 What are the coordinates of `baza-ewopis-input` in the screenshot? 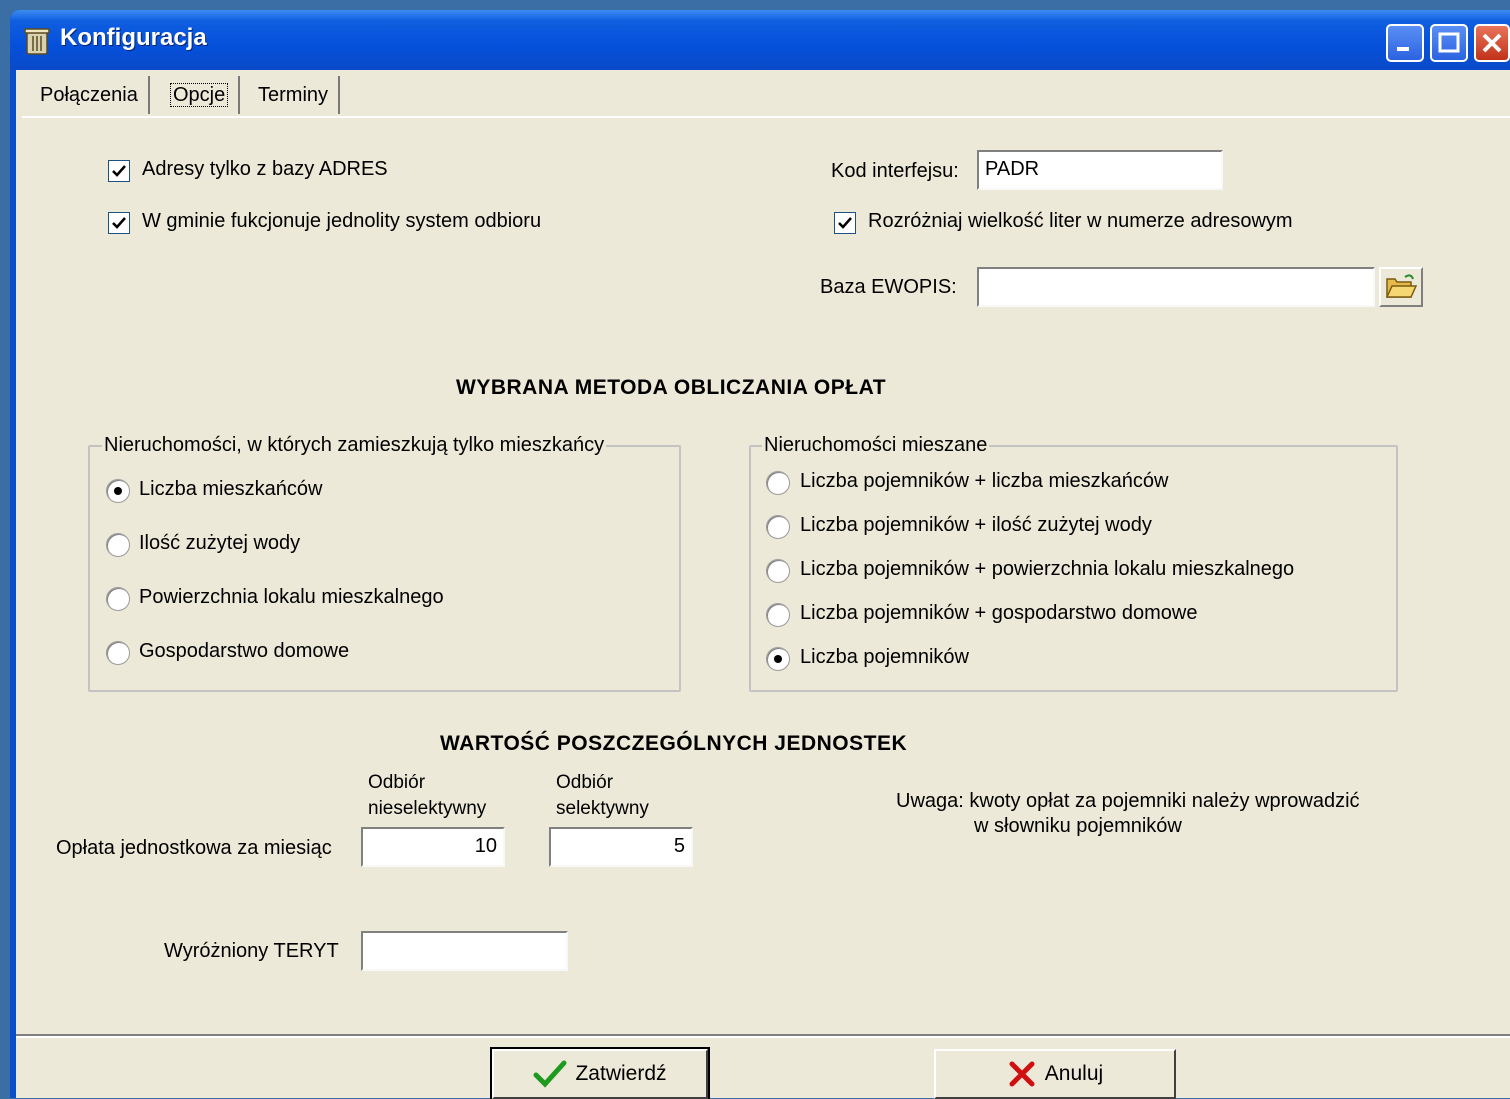 It's located at (1176, 287).